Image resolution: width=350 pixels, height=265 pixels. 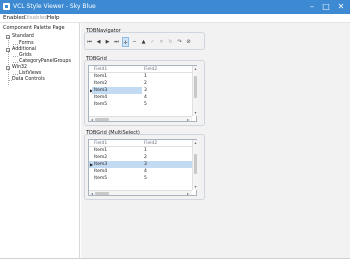 I want to click on minimize-button: –, so click(x=312, y=7).